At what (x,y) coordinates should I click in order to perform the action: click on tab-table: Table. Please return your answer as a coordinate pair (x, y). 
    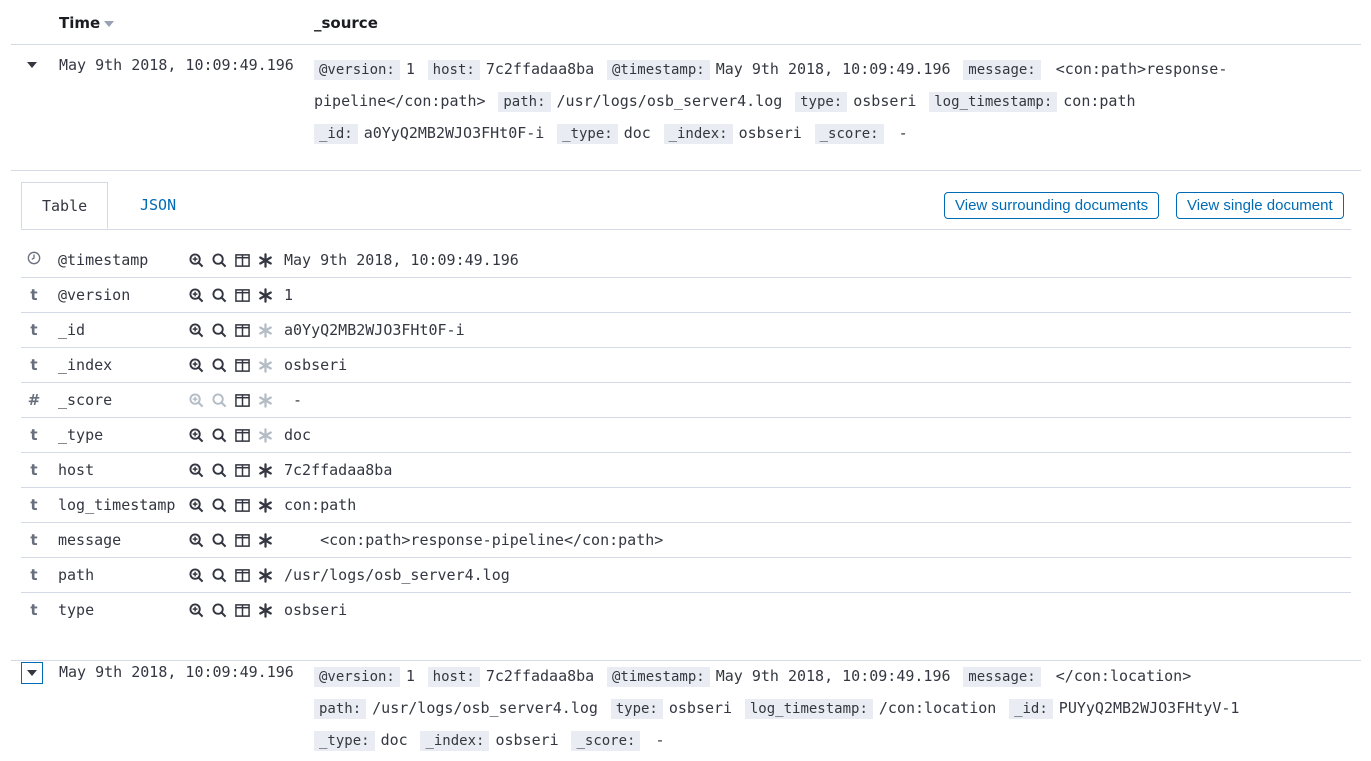
    Looking at the image, I should click on (65, 205).